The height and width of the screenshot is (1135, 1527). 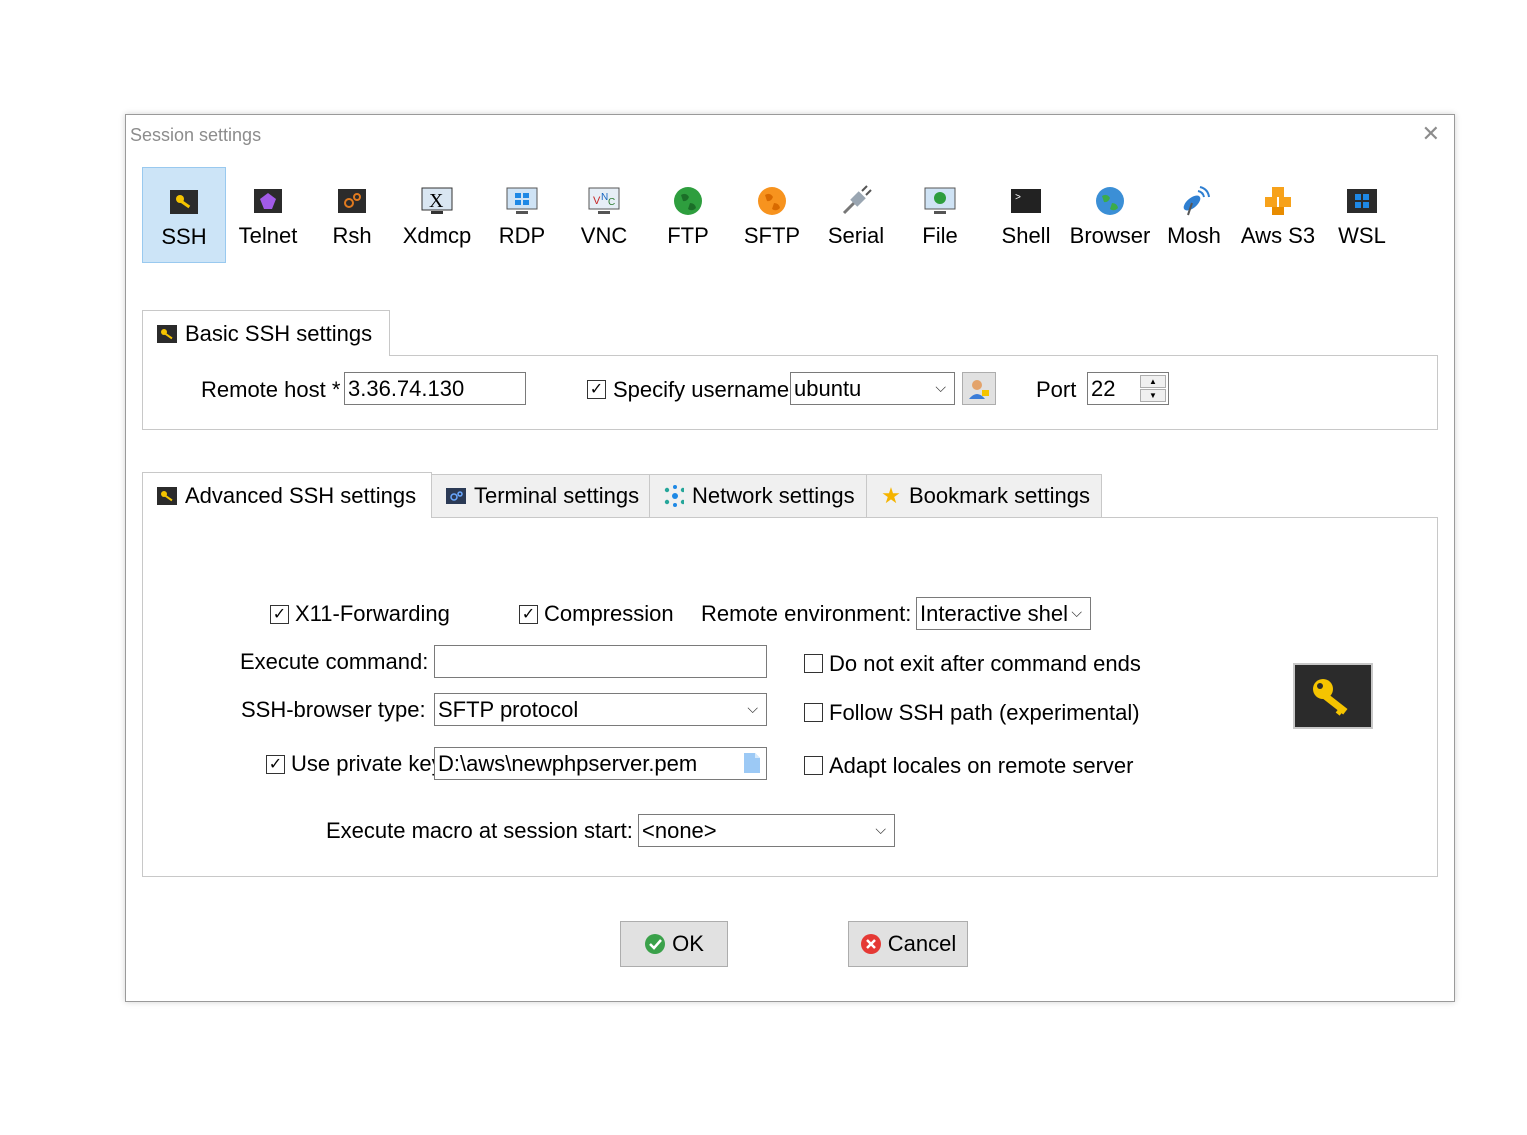 What do you see at coordinates (363, 763) in the screenshot?
I see `use-private-key-label: Use private key` at bounding box center [363, 763].